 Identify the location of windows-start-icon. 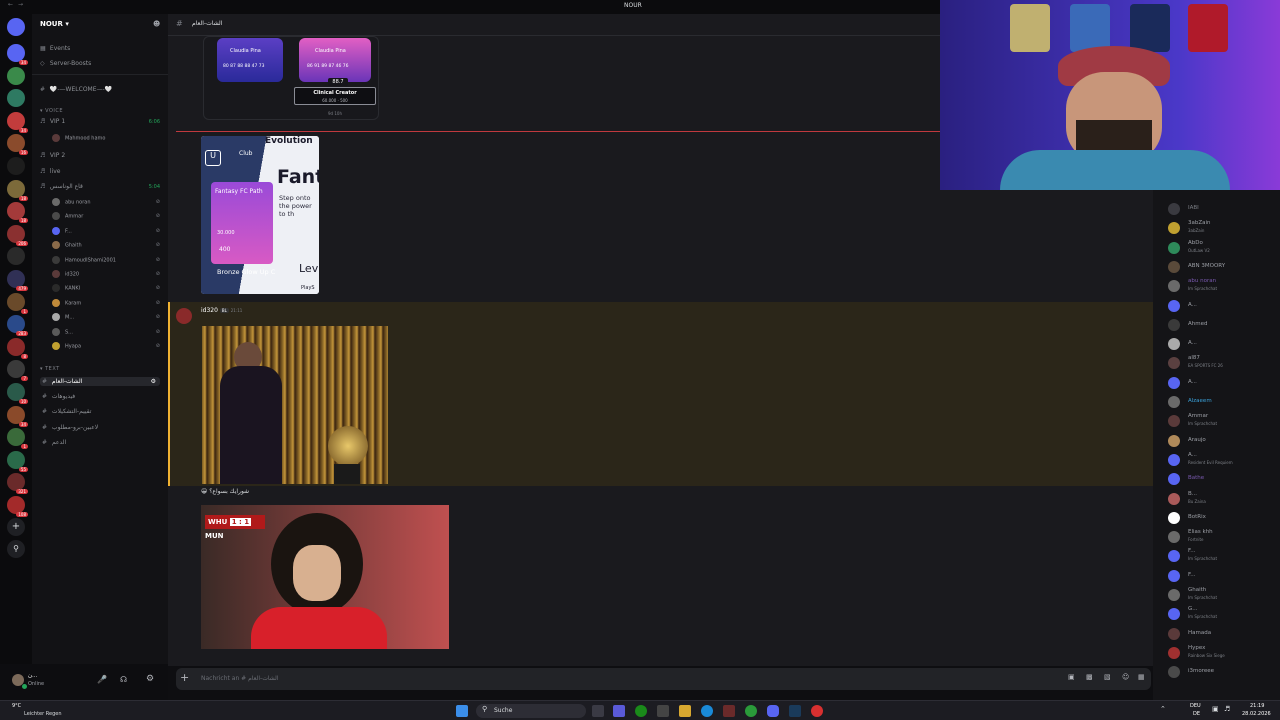
(462, 711).